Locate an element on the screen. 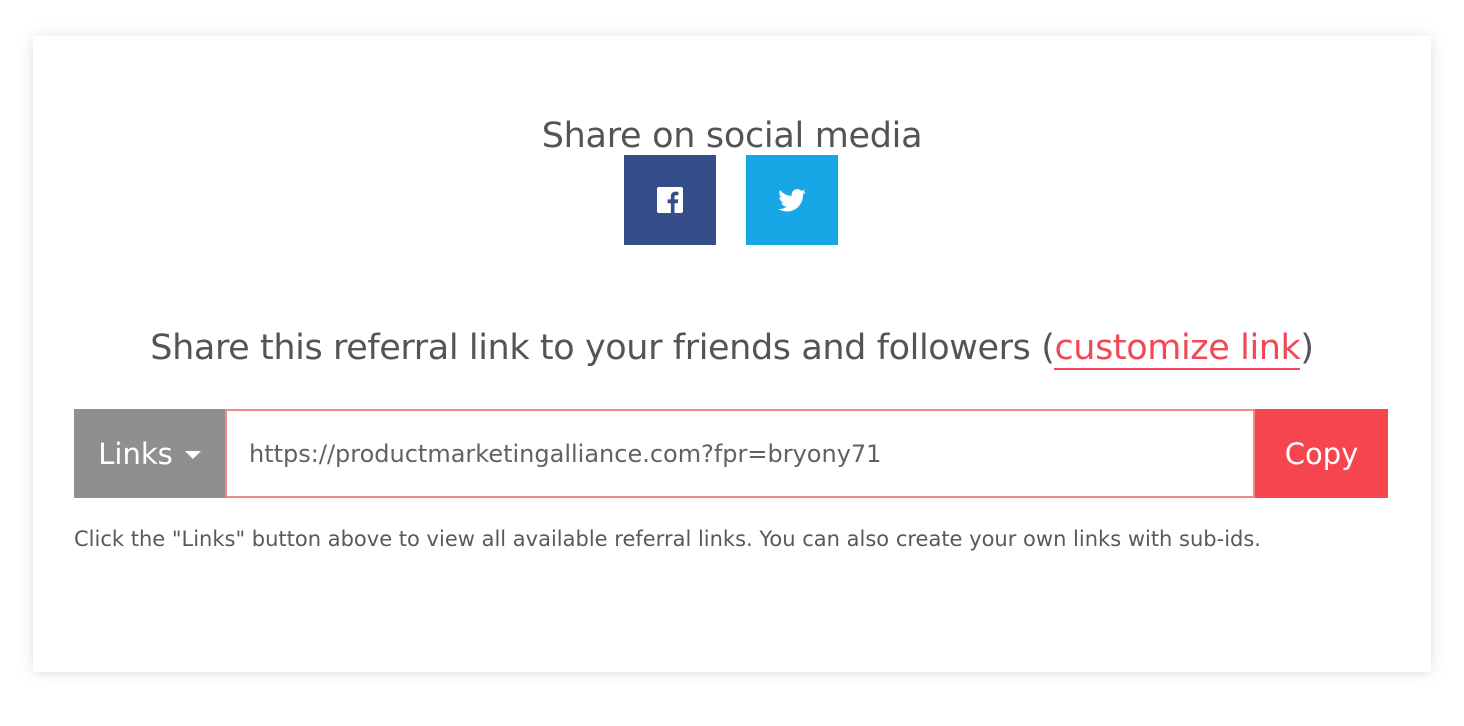 This screenshot has width=1464, height=726. facebook-share-button is located at coordinates (670, 200).